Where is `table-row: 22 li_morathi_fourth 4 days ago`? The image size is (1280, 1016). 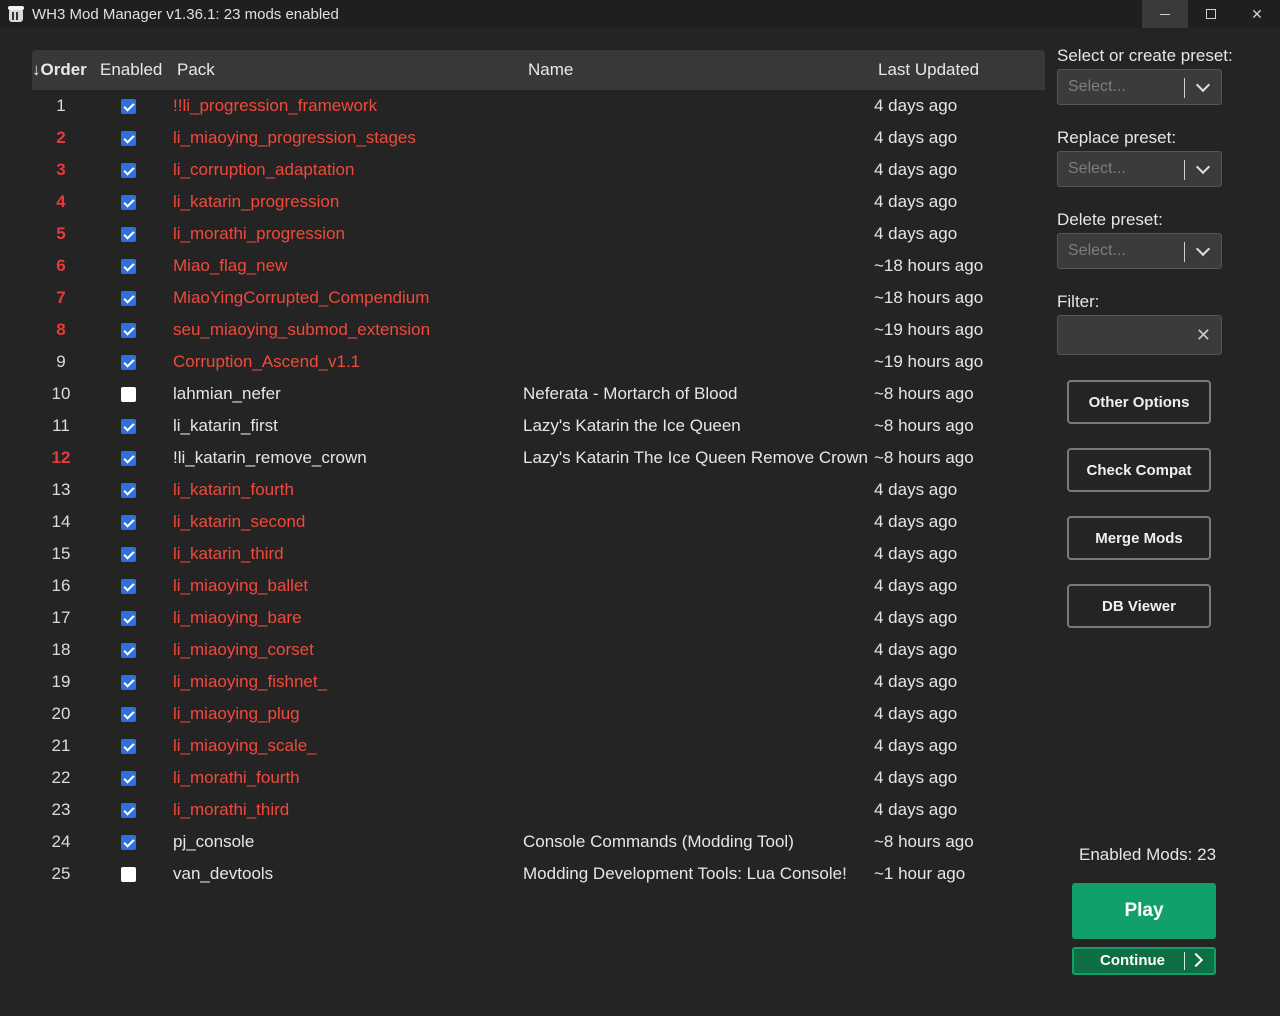
table-row: 22 li_morathi_fourth 4 days ago is located at coordinates (538, 778).